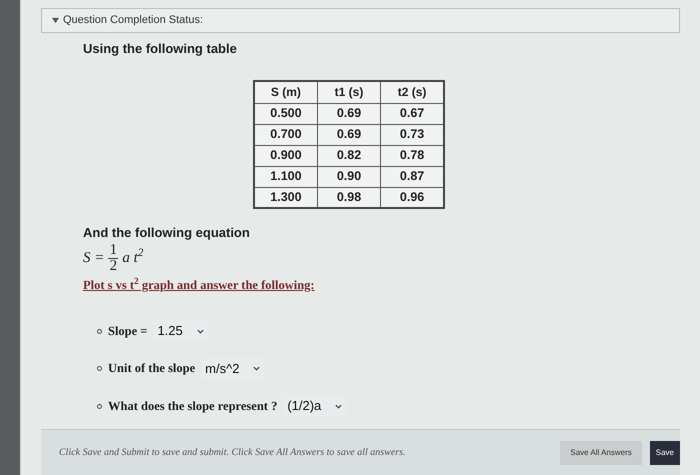 The height and width of the screenshot is (475, 700). Describe the element at coordinates (133, 257) in the screenshot. I see `equation-rhs: a t$^{2}$` at that location.